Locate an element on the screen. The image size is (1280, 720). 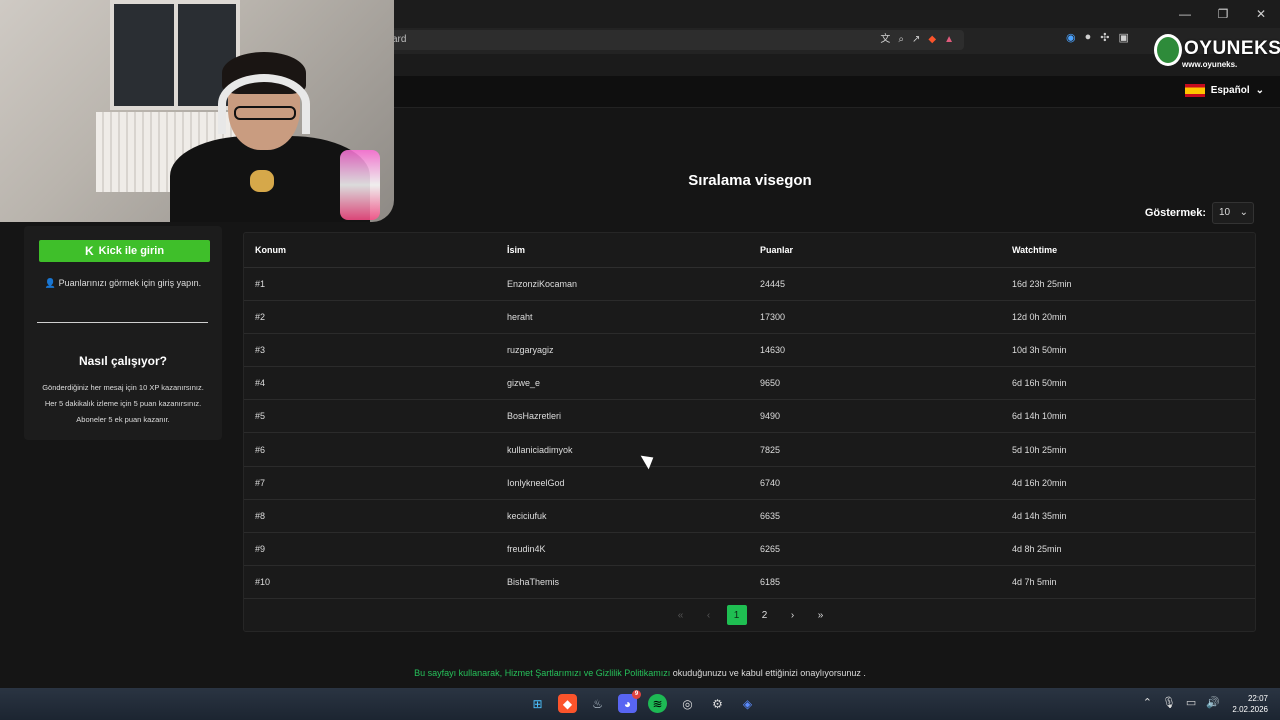
name-cell: kullaniciadimyok is located at coordinates (622, 449).